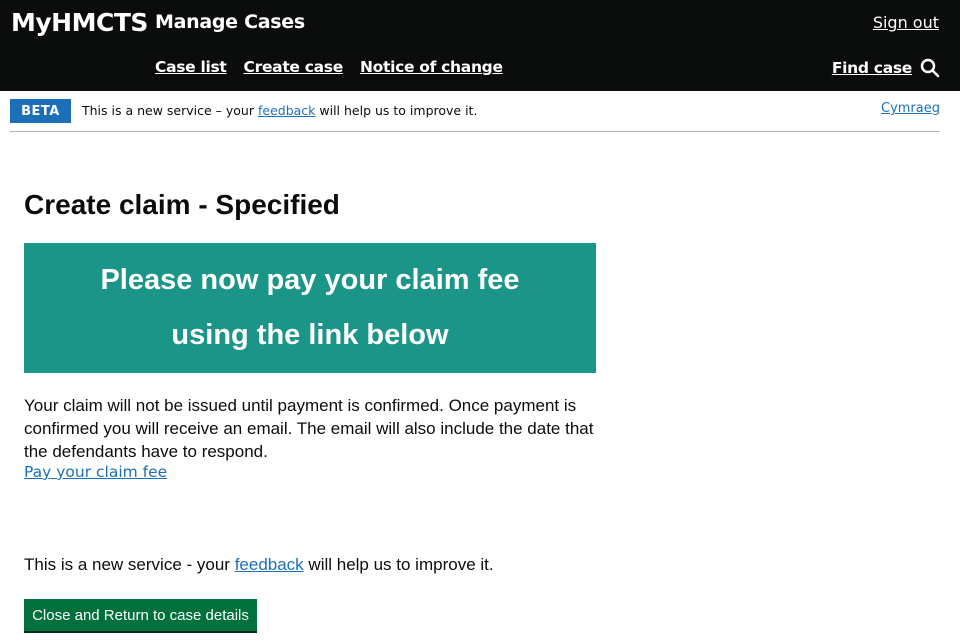 The image size is (960, 640). What do you see at coordinates (230, 22) in the screenshot?
I see `service-name: Manage Cases` at bounding box center [230, 22].